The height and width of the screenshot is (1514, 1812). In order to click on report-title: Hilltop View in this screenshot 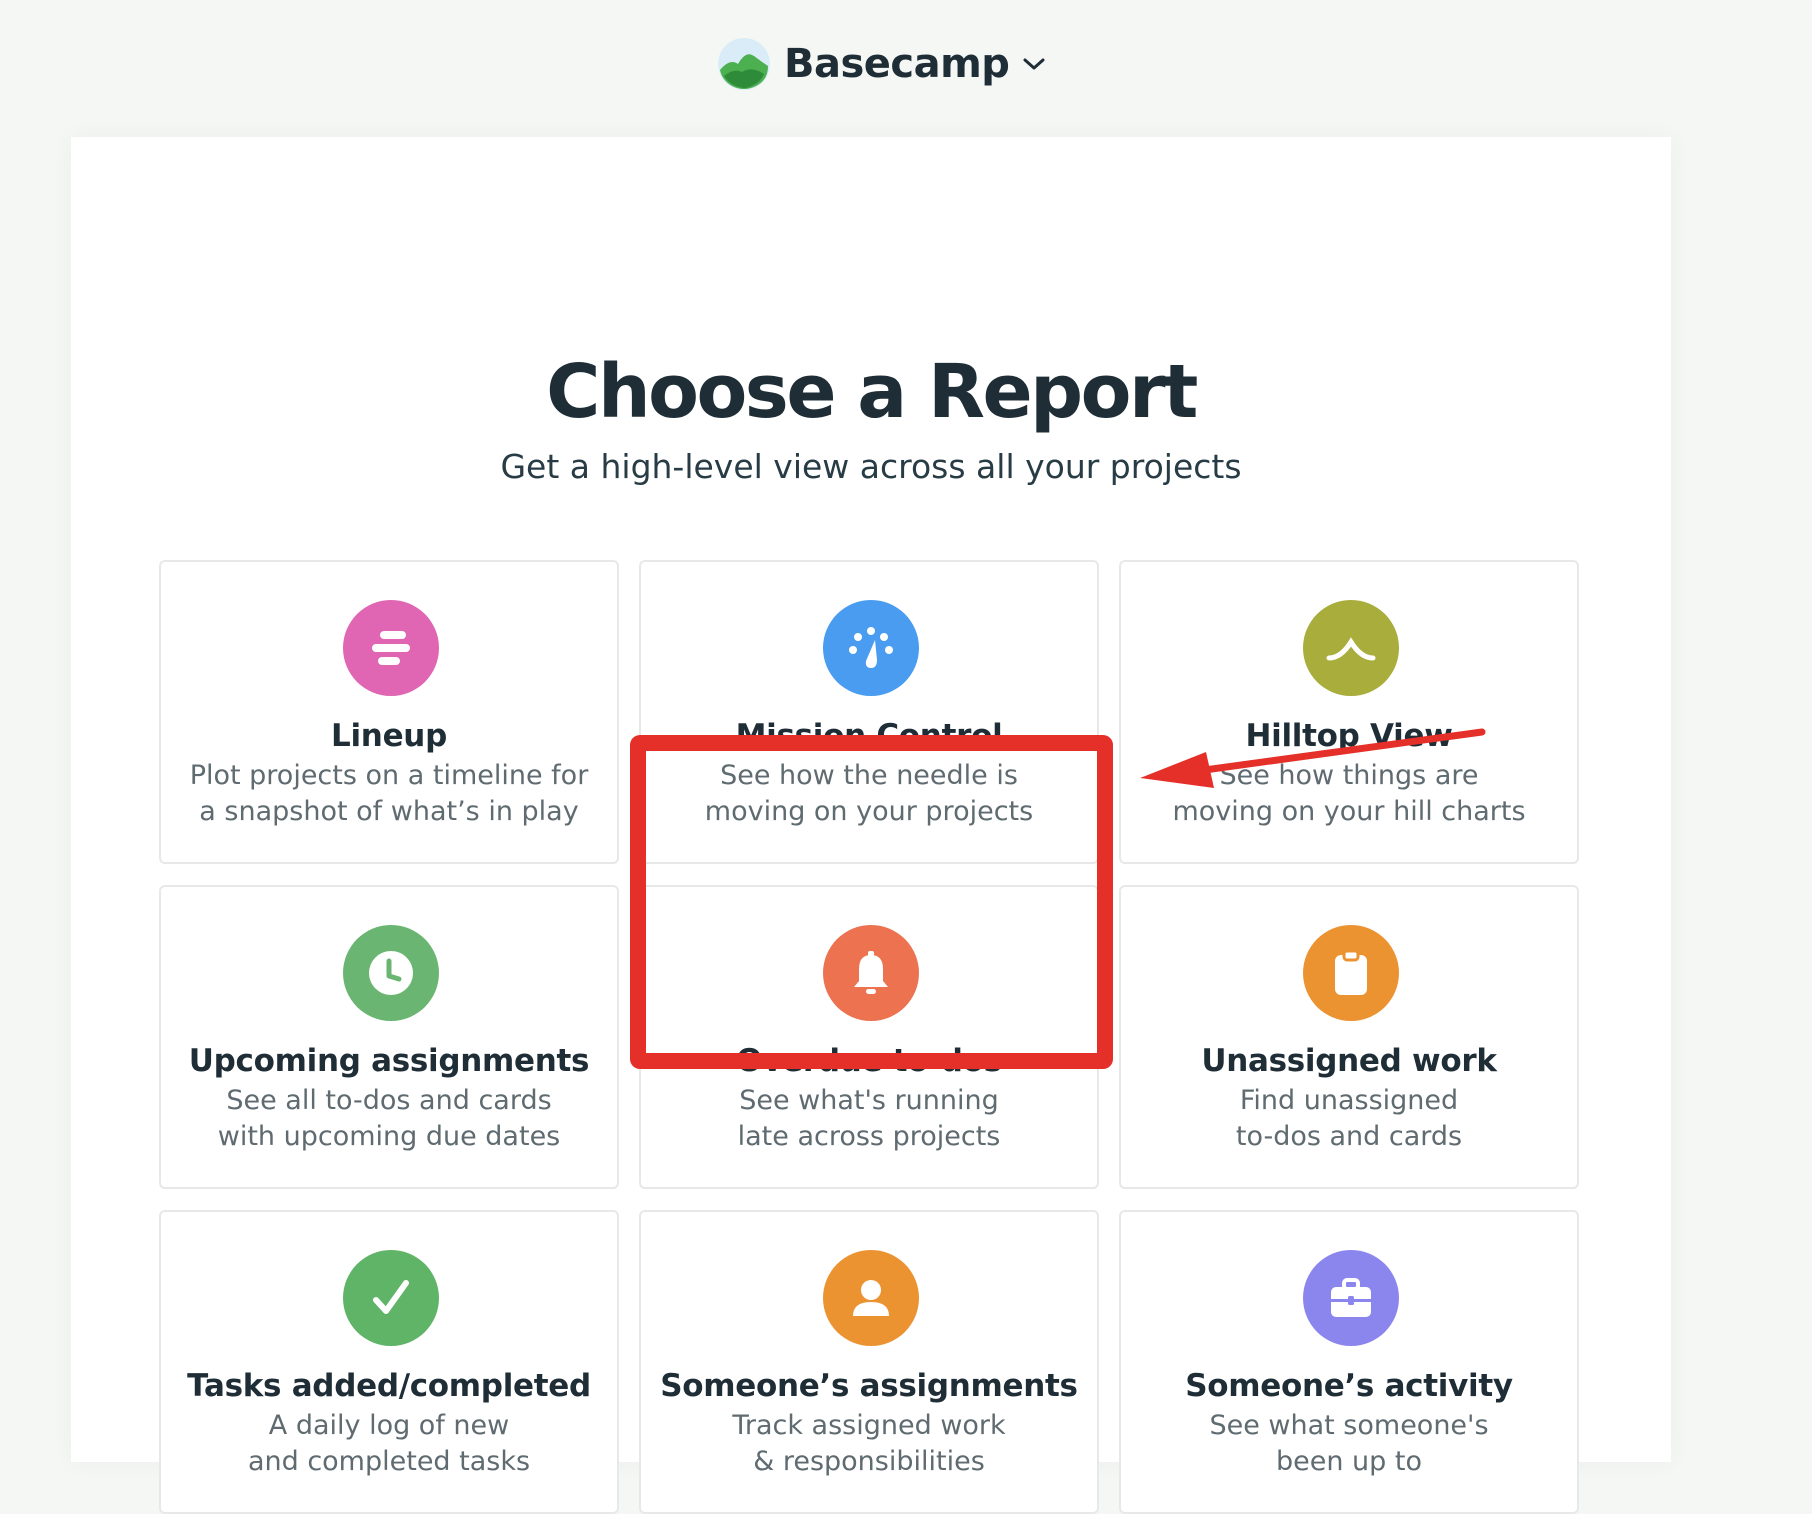, I will do `click(1349, 736)`.